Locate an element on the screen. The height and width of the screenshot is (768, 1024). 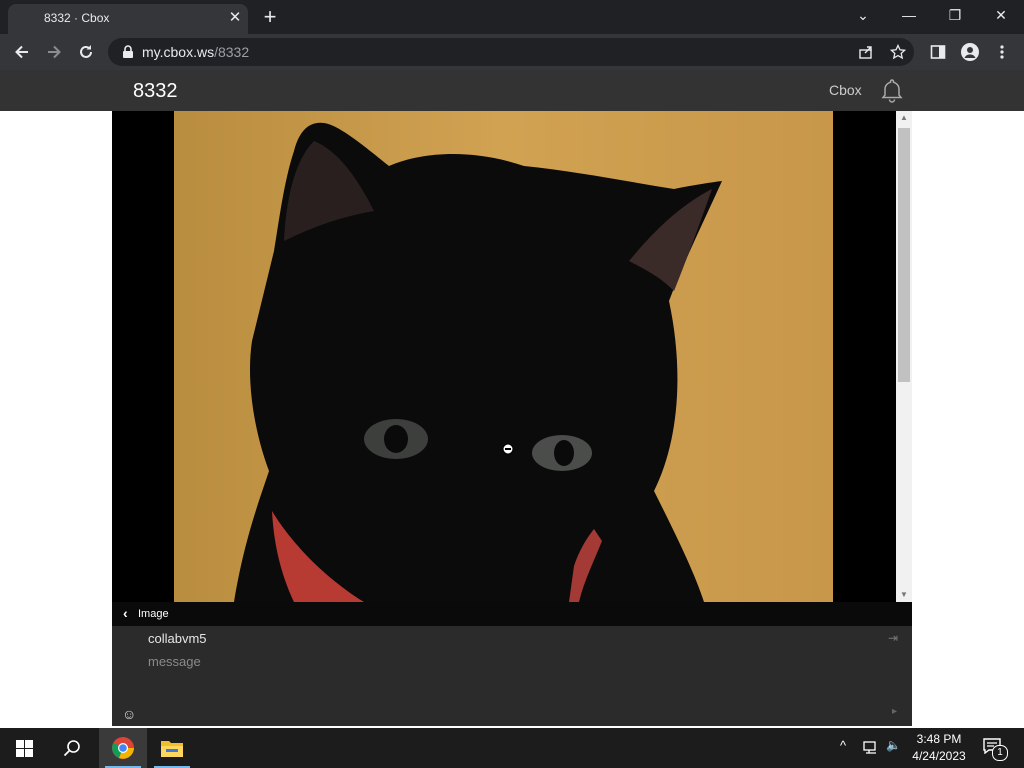
tab-close-icon: ✕ is located at coordinates (235, 18).